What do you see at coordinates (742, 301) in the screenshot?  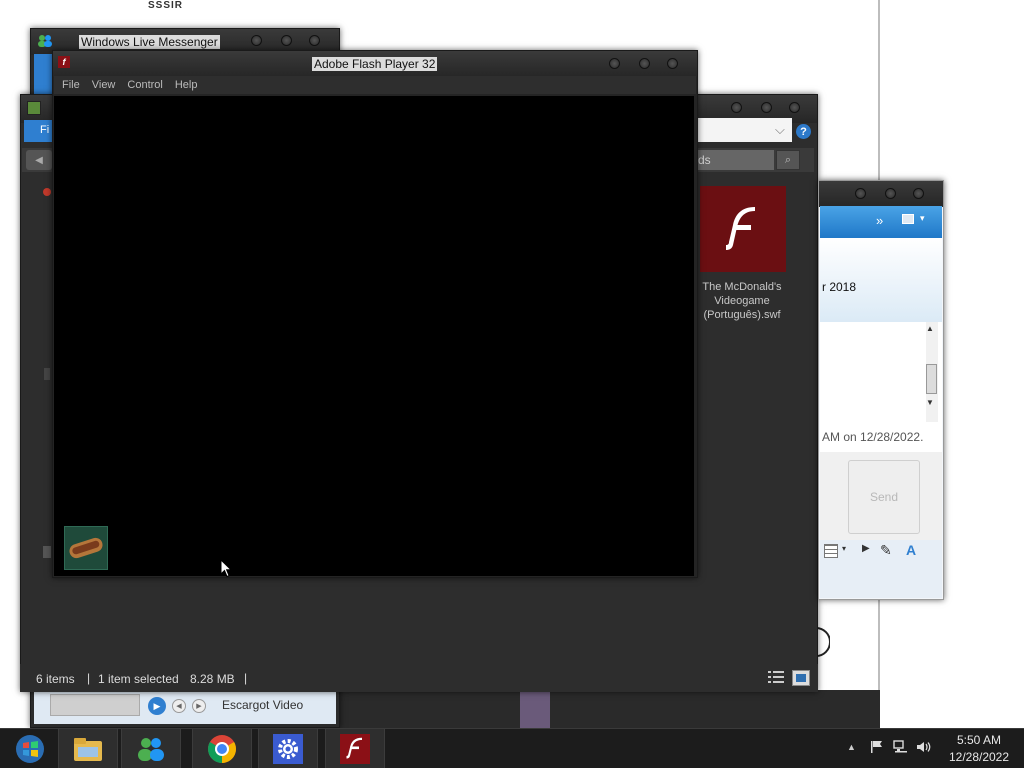 I see `swf-file-name: The McDonald's Videogame (Português).swf` at bounding box center [742, 301].